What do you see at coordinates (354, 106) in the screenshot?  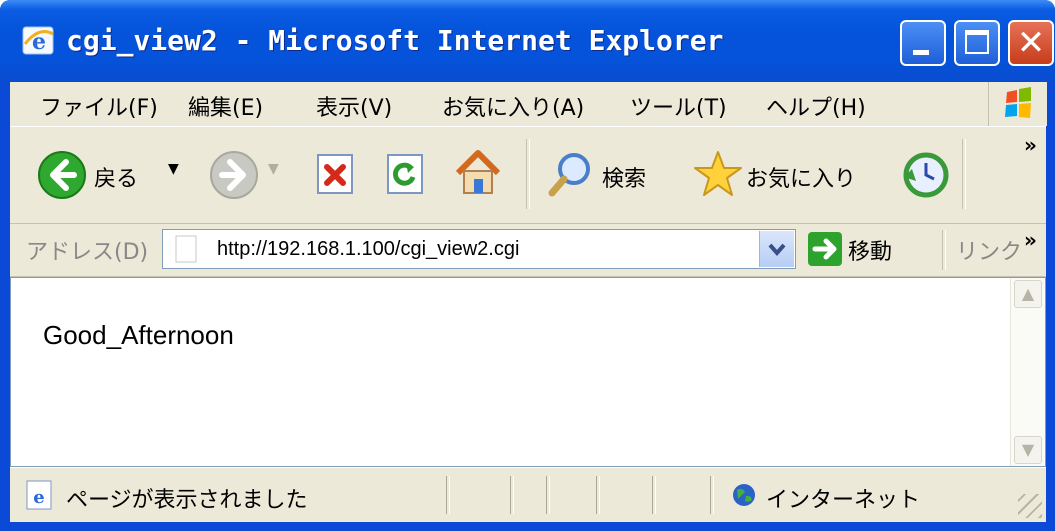 I see `menu-view: 表示(V)` at bounding box center [354, 106].